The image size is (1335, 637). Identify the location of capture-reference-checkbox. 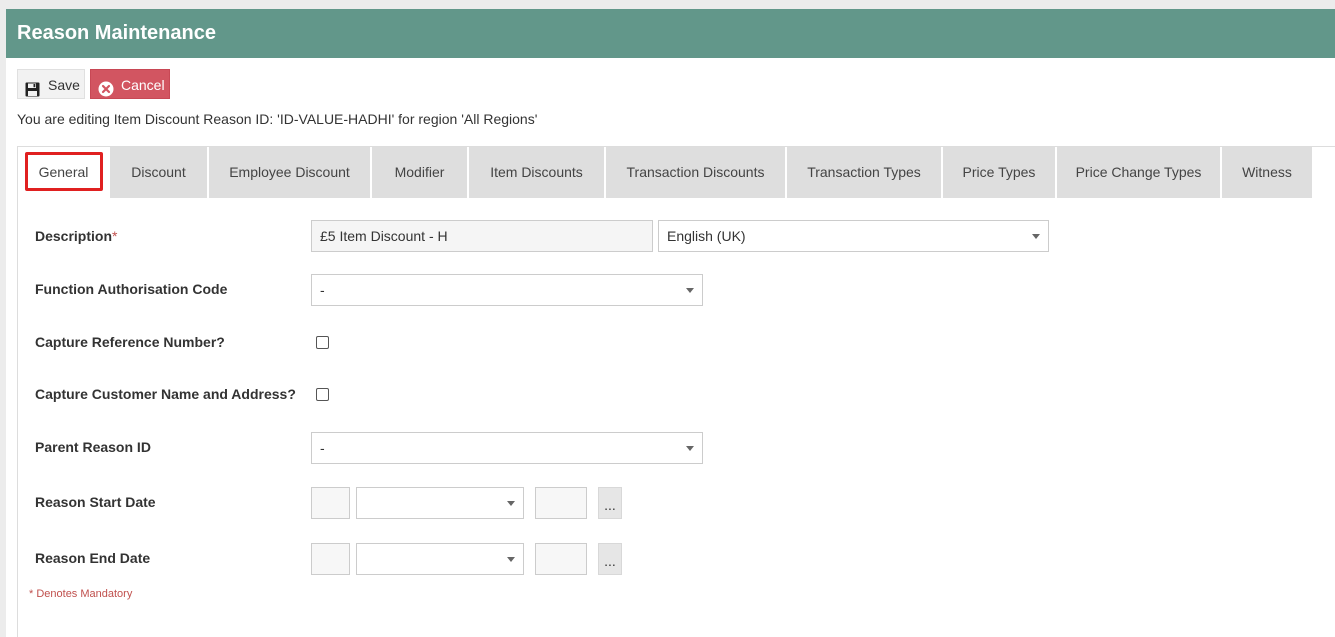
(322, 342).